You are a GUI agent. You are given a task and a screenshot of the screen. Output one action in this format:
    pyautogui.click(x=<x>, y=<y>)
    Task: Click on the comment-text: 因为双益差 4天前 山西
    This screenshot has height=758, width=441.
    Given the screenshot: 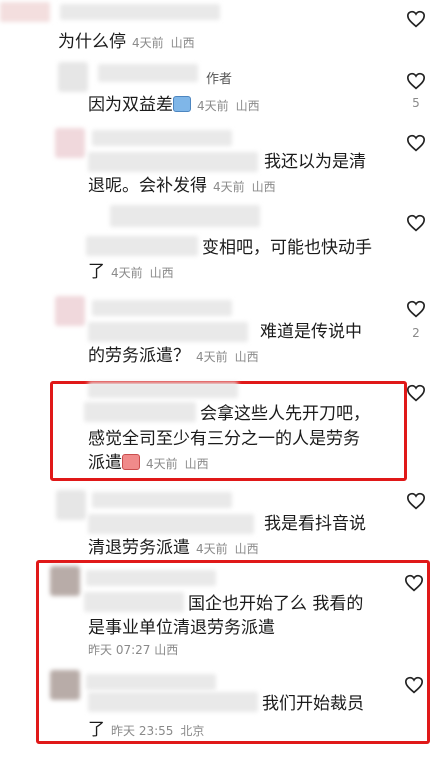 What is the action you would take?
    pyautogui.click(x=174, y=105)
    